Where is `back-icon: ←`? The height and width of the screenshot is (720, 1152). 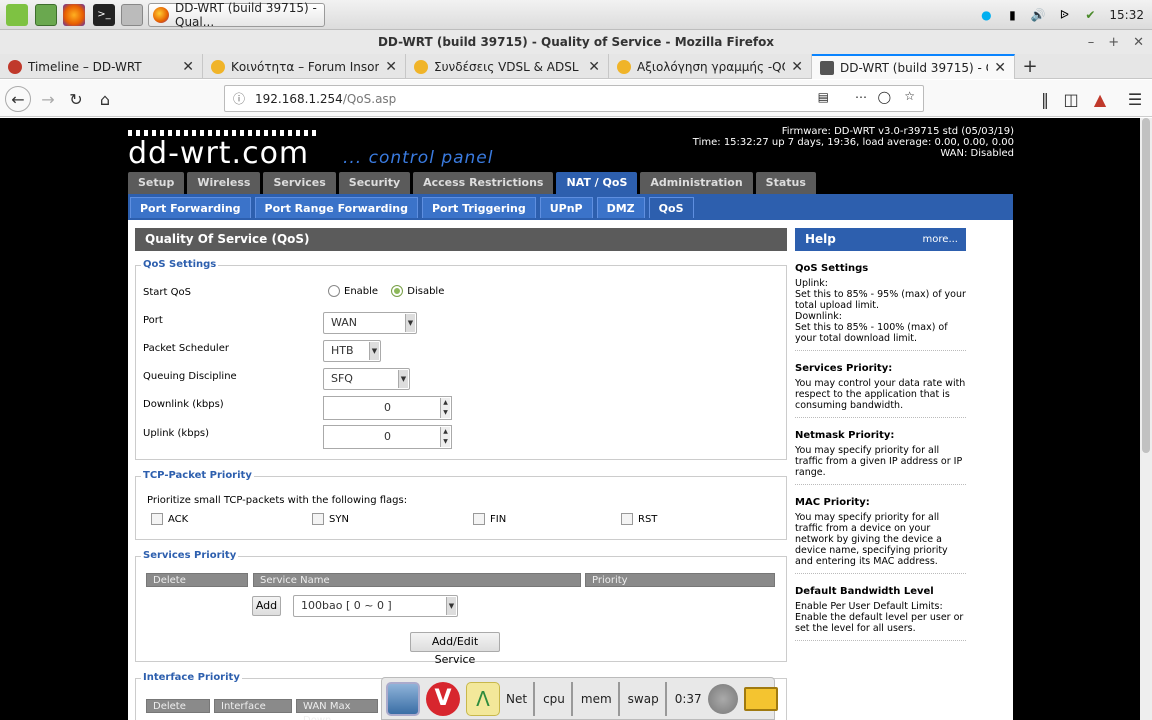 back-icon: ← is located at coordinates (18, 99).